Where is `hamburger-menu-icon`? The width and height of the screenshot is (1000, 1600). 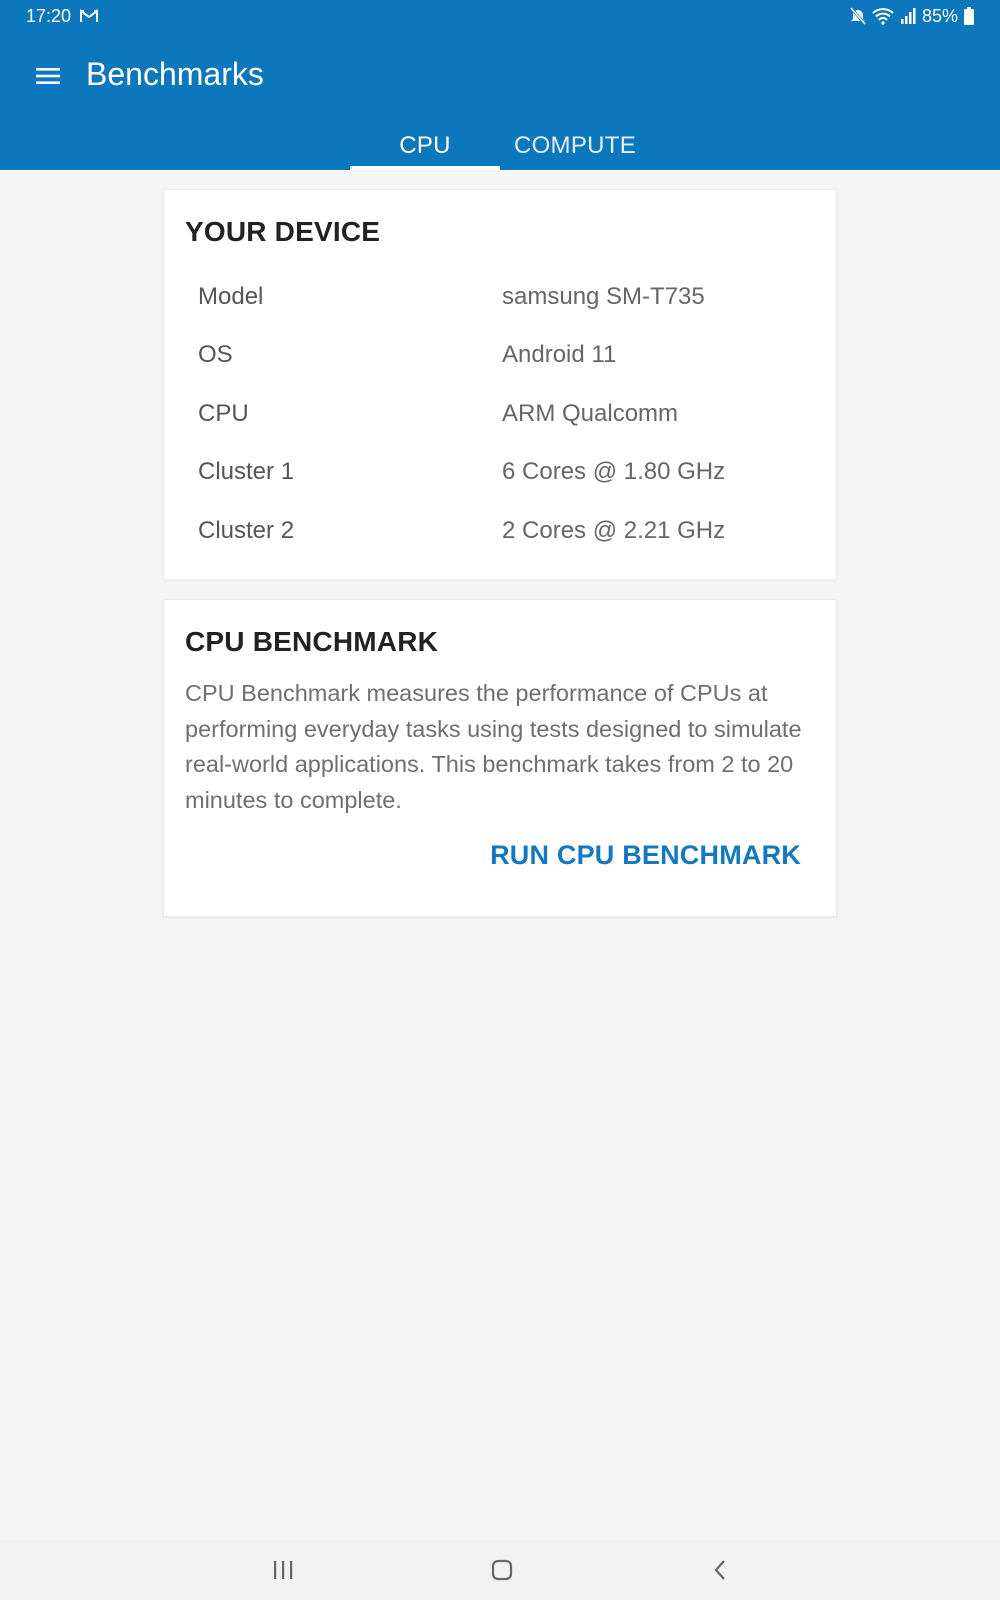
hamburger-menu-icon is located at coordinates (48, 76).